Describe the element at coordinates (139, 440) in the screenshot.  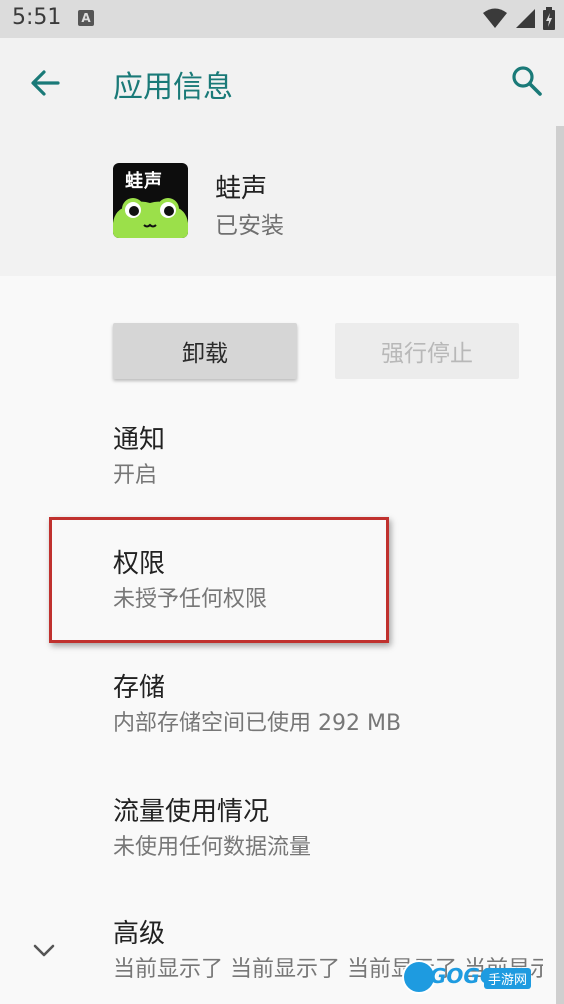
I see `notifications-title: 通知` at that location.